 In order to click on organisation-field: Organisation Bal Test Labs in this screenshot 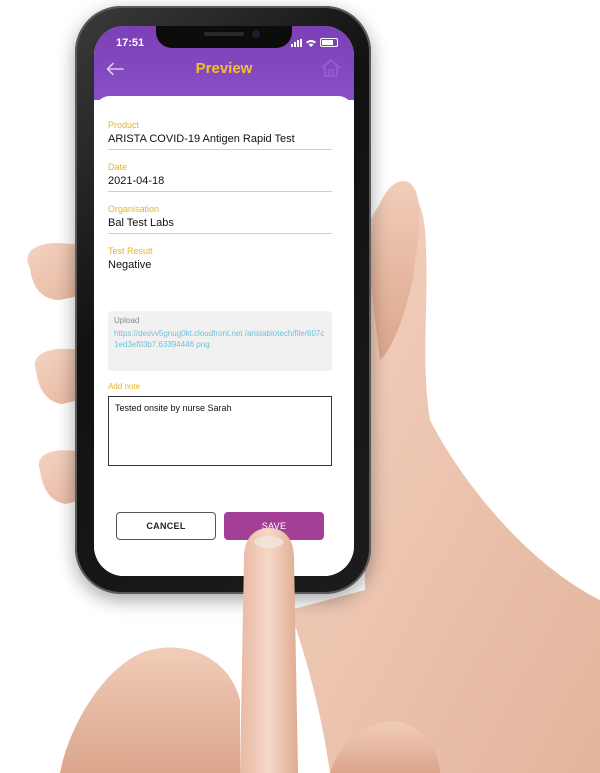, I will do `click(220, 219)`.